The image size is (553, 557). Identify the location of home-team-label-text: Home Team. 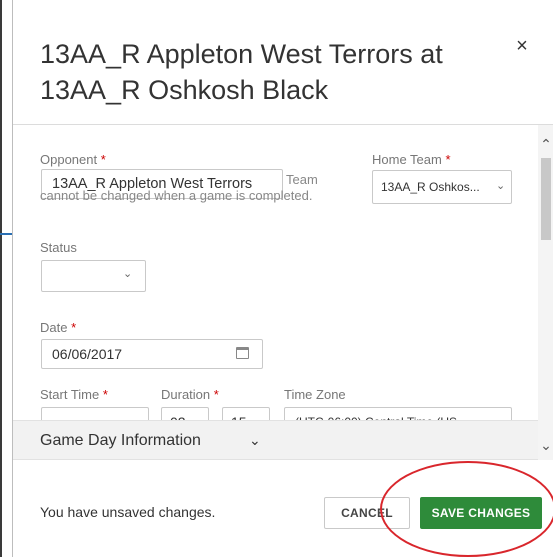
(407, 159).